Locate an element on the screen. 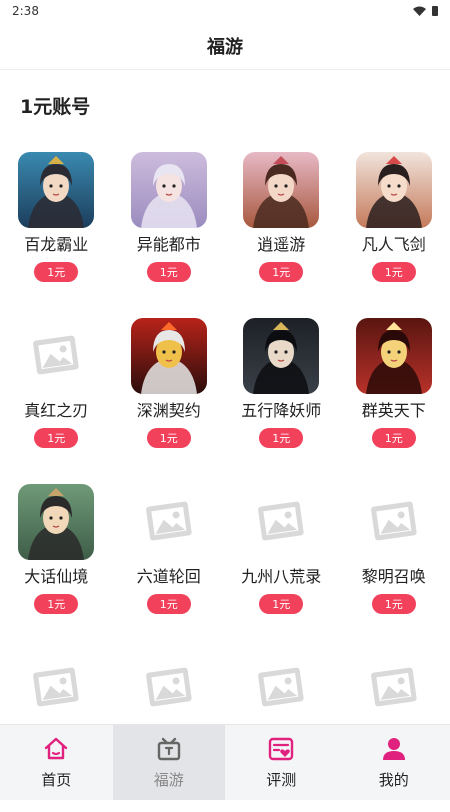 This screenshot has height=812, width=450. game-name: 凡人飞剑 is located at coordinates (394, 245).